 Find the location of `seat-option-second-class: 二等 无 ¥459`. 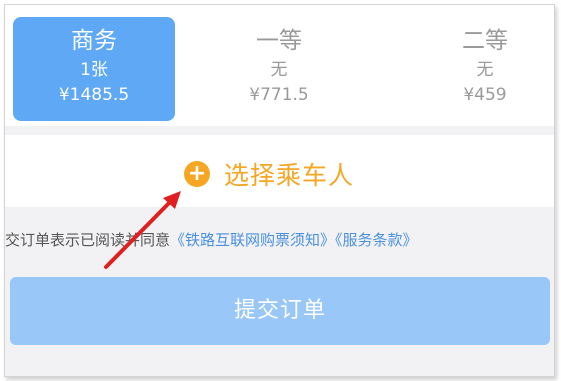

seat-option-second-class: 二等 无 ¥459 is located at coordinates (479, 69).